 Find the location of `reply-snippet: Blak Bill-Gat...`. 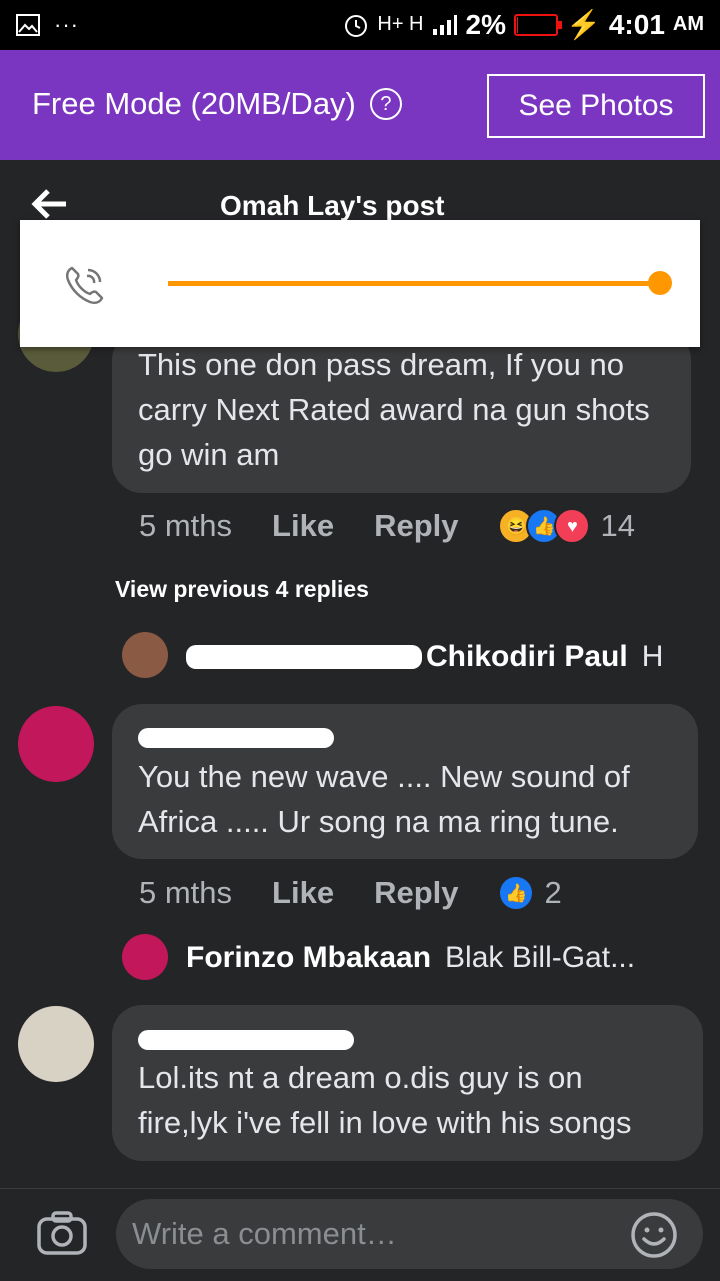

reply-snippet: Blak Bill-Gat... is located at coordinates (540, 957).